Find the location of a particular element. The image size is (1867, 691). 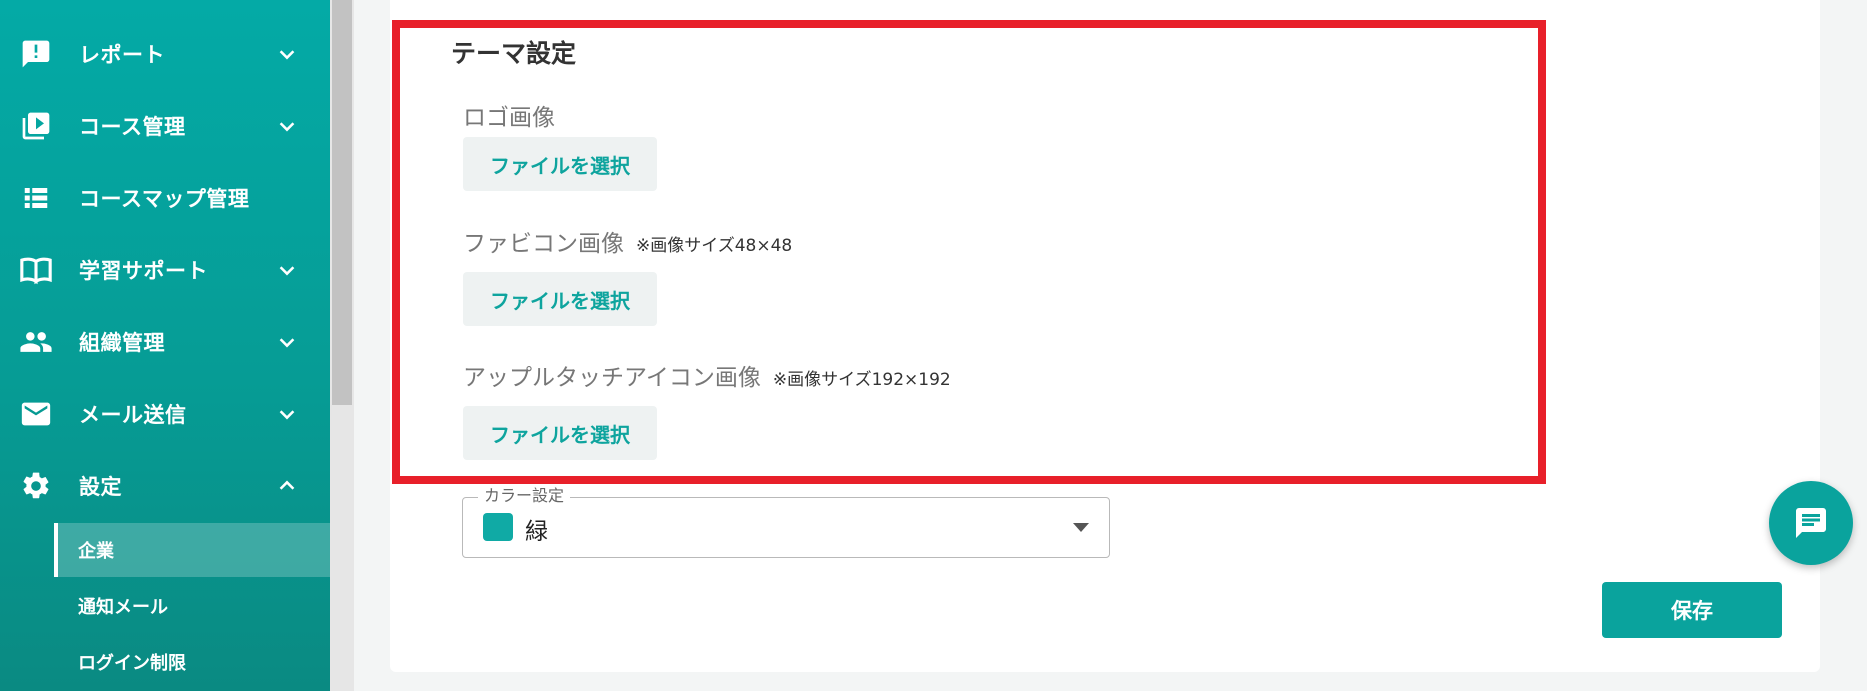

sidebar-subitem-login-restriction: ログイン制限 is located at coordinates (192, 662).